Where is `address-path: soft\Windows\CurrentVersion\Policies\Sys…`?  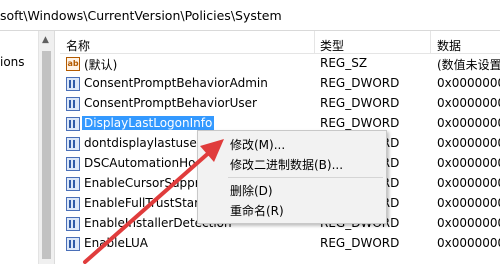
address-path: soft\Windows\CurrentVersion\Policies\Sys… is located at coordinates (141, 15).